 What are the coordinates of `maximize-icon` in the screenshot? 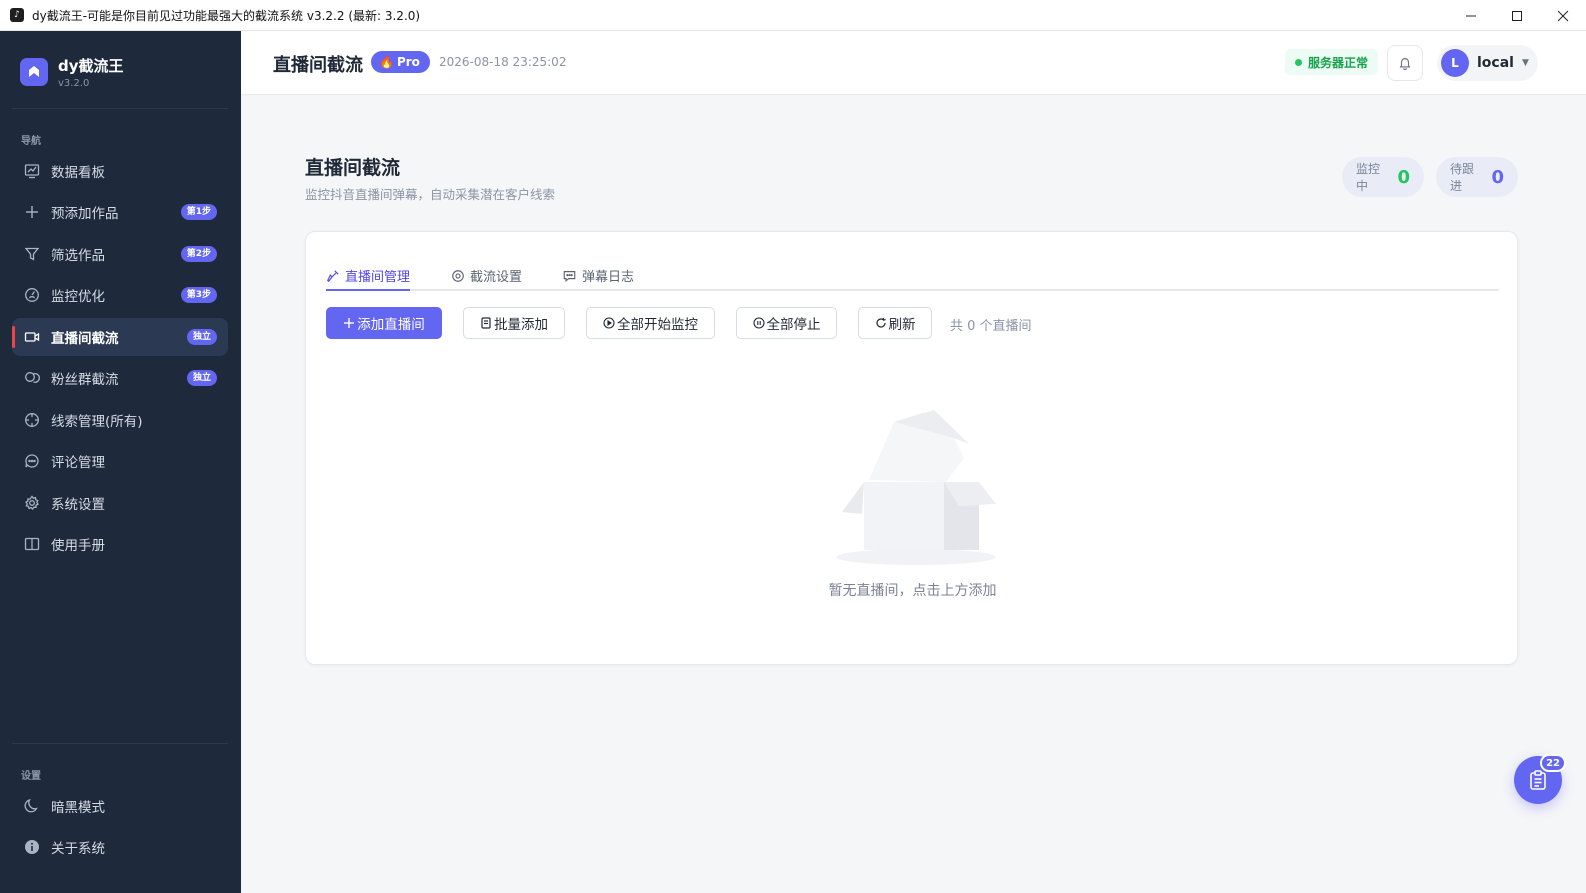 It's located at (1517, 15).